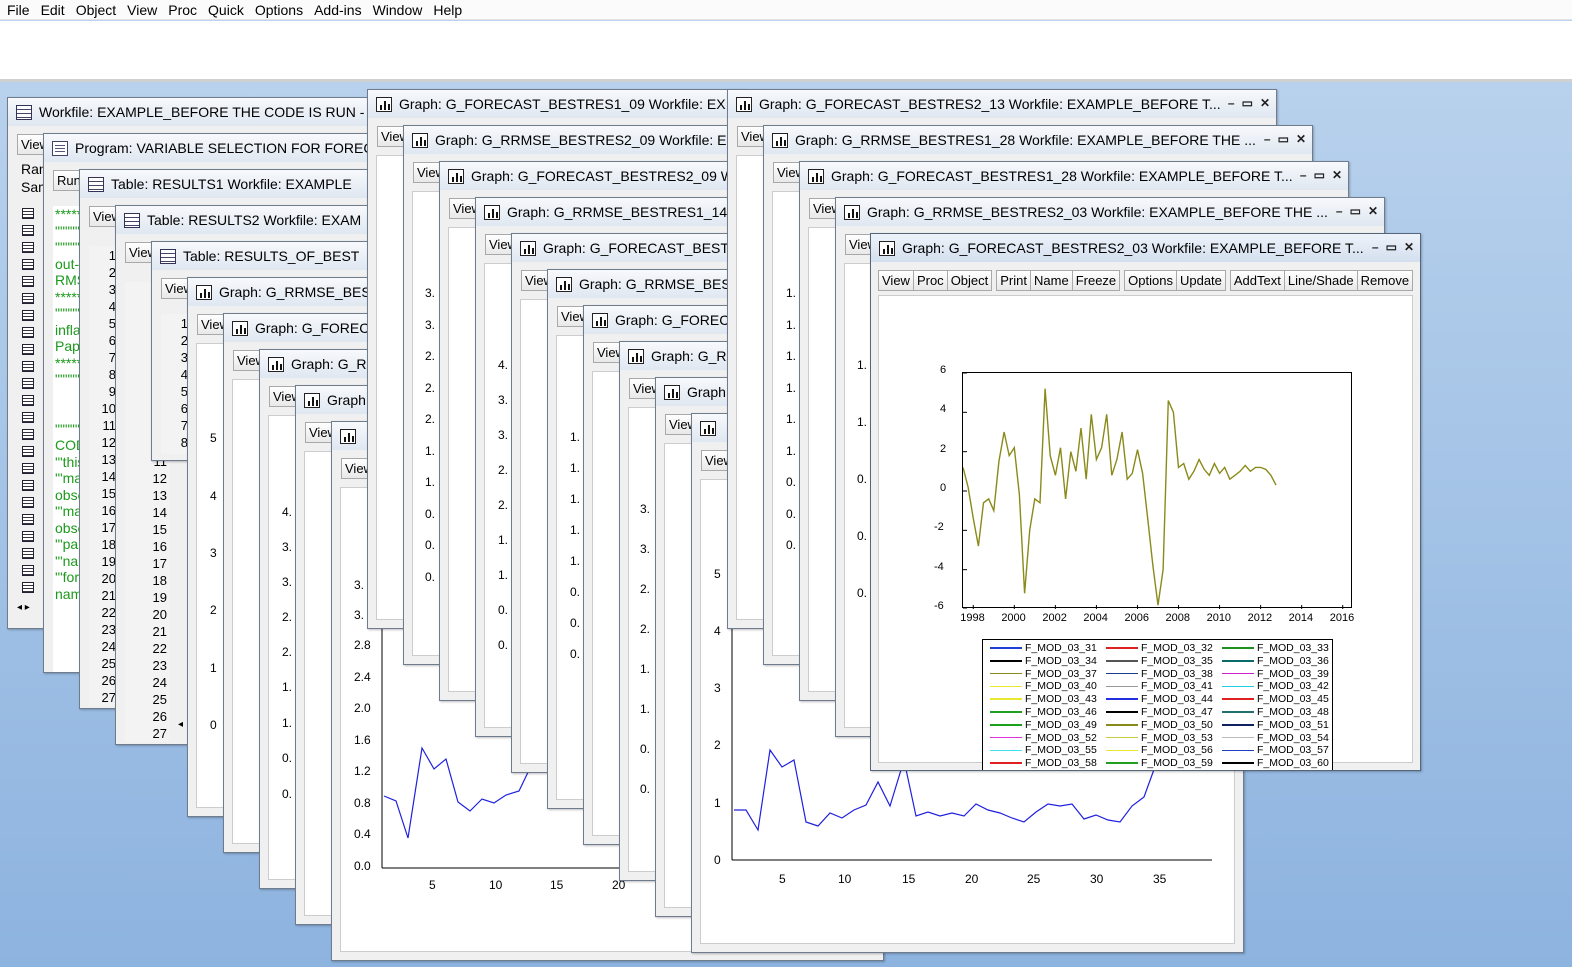 The height and width of the screenshot is (967, 1572). Describe the element at coordinates (930, 280) in the screenshot. I see `proc-button: Proc` at that location.